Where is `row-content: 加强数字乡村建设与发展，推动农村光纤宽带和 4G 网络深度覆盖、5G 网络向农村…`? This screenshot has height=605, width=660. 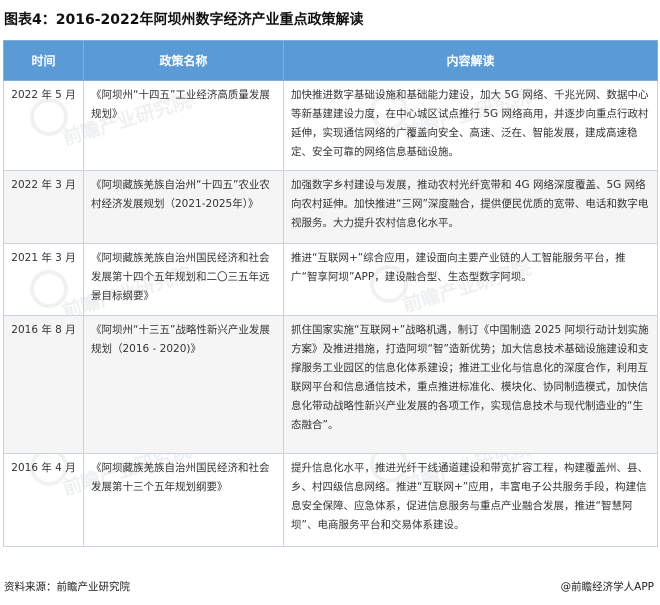
row-content: 加强数字乡村建设与发展，推动农村光纤宽带和 4G 网络深度覆盖、5G 网络向农村… is located at coordinates (470, 207).